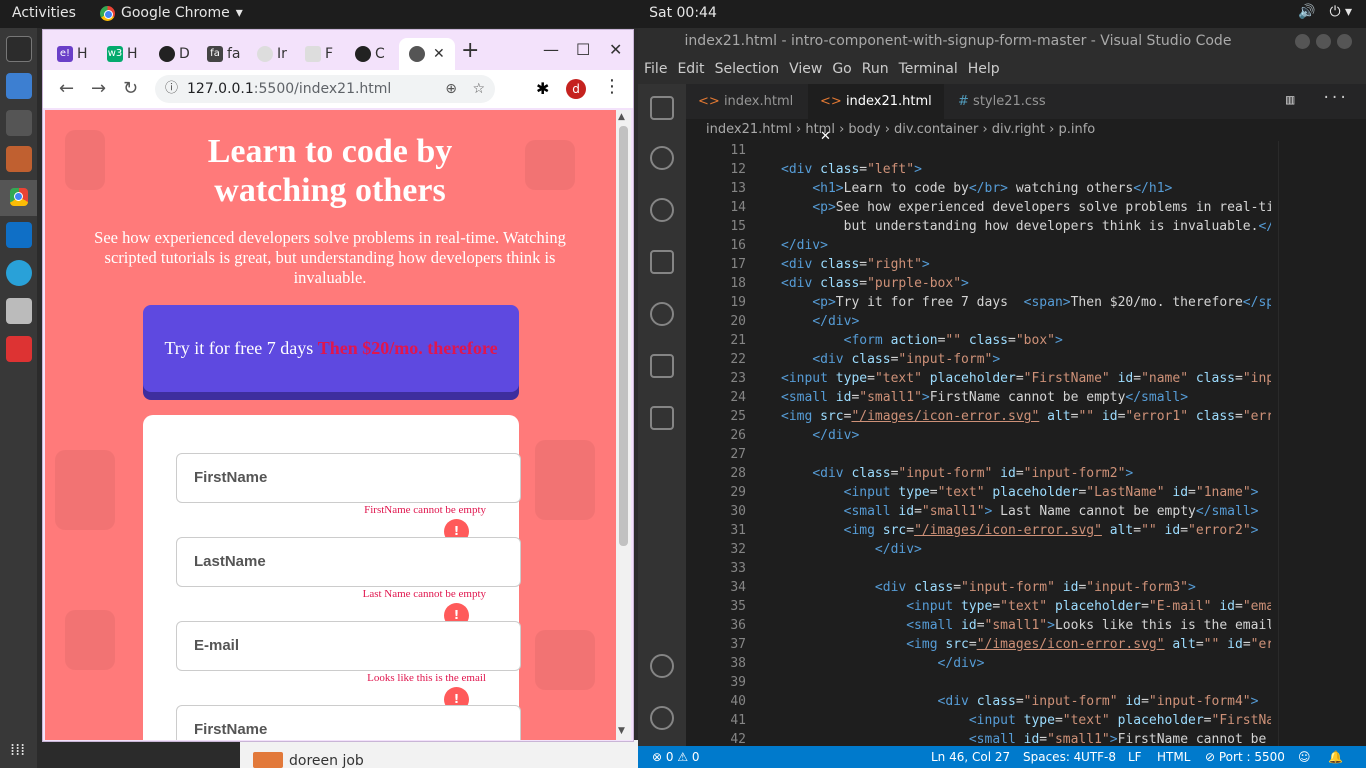  Describe the element at coordinates (326, 760) in the screenshot. I see `folder-label: doreen job` at that location.